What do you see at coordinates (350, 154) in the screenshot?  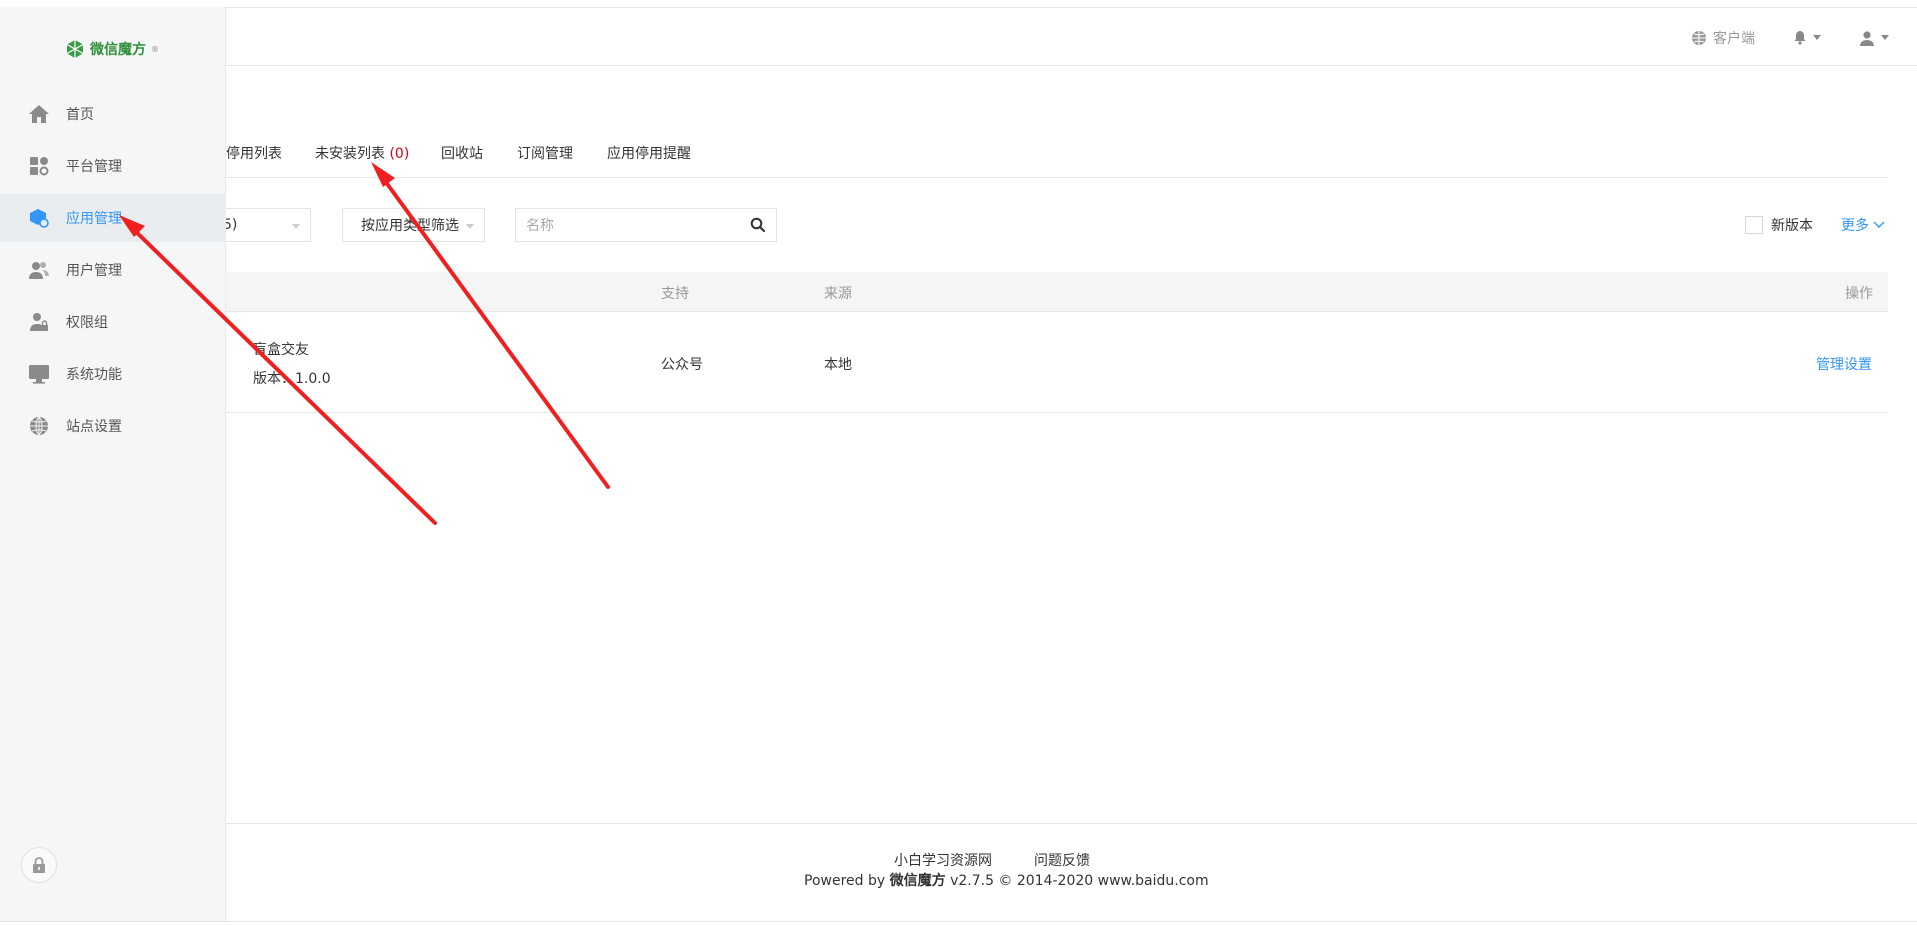 I see `tab-label: 未安装列表` at bounding box center [350, 154].